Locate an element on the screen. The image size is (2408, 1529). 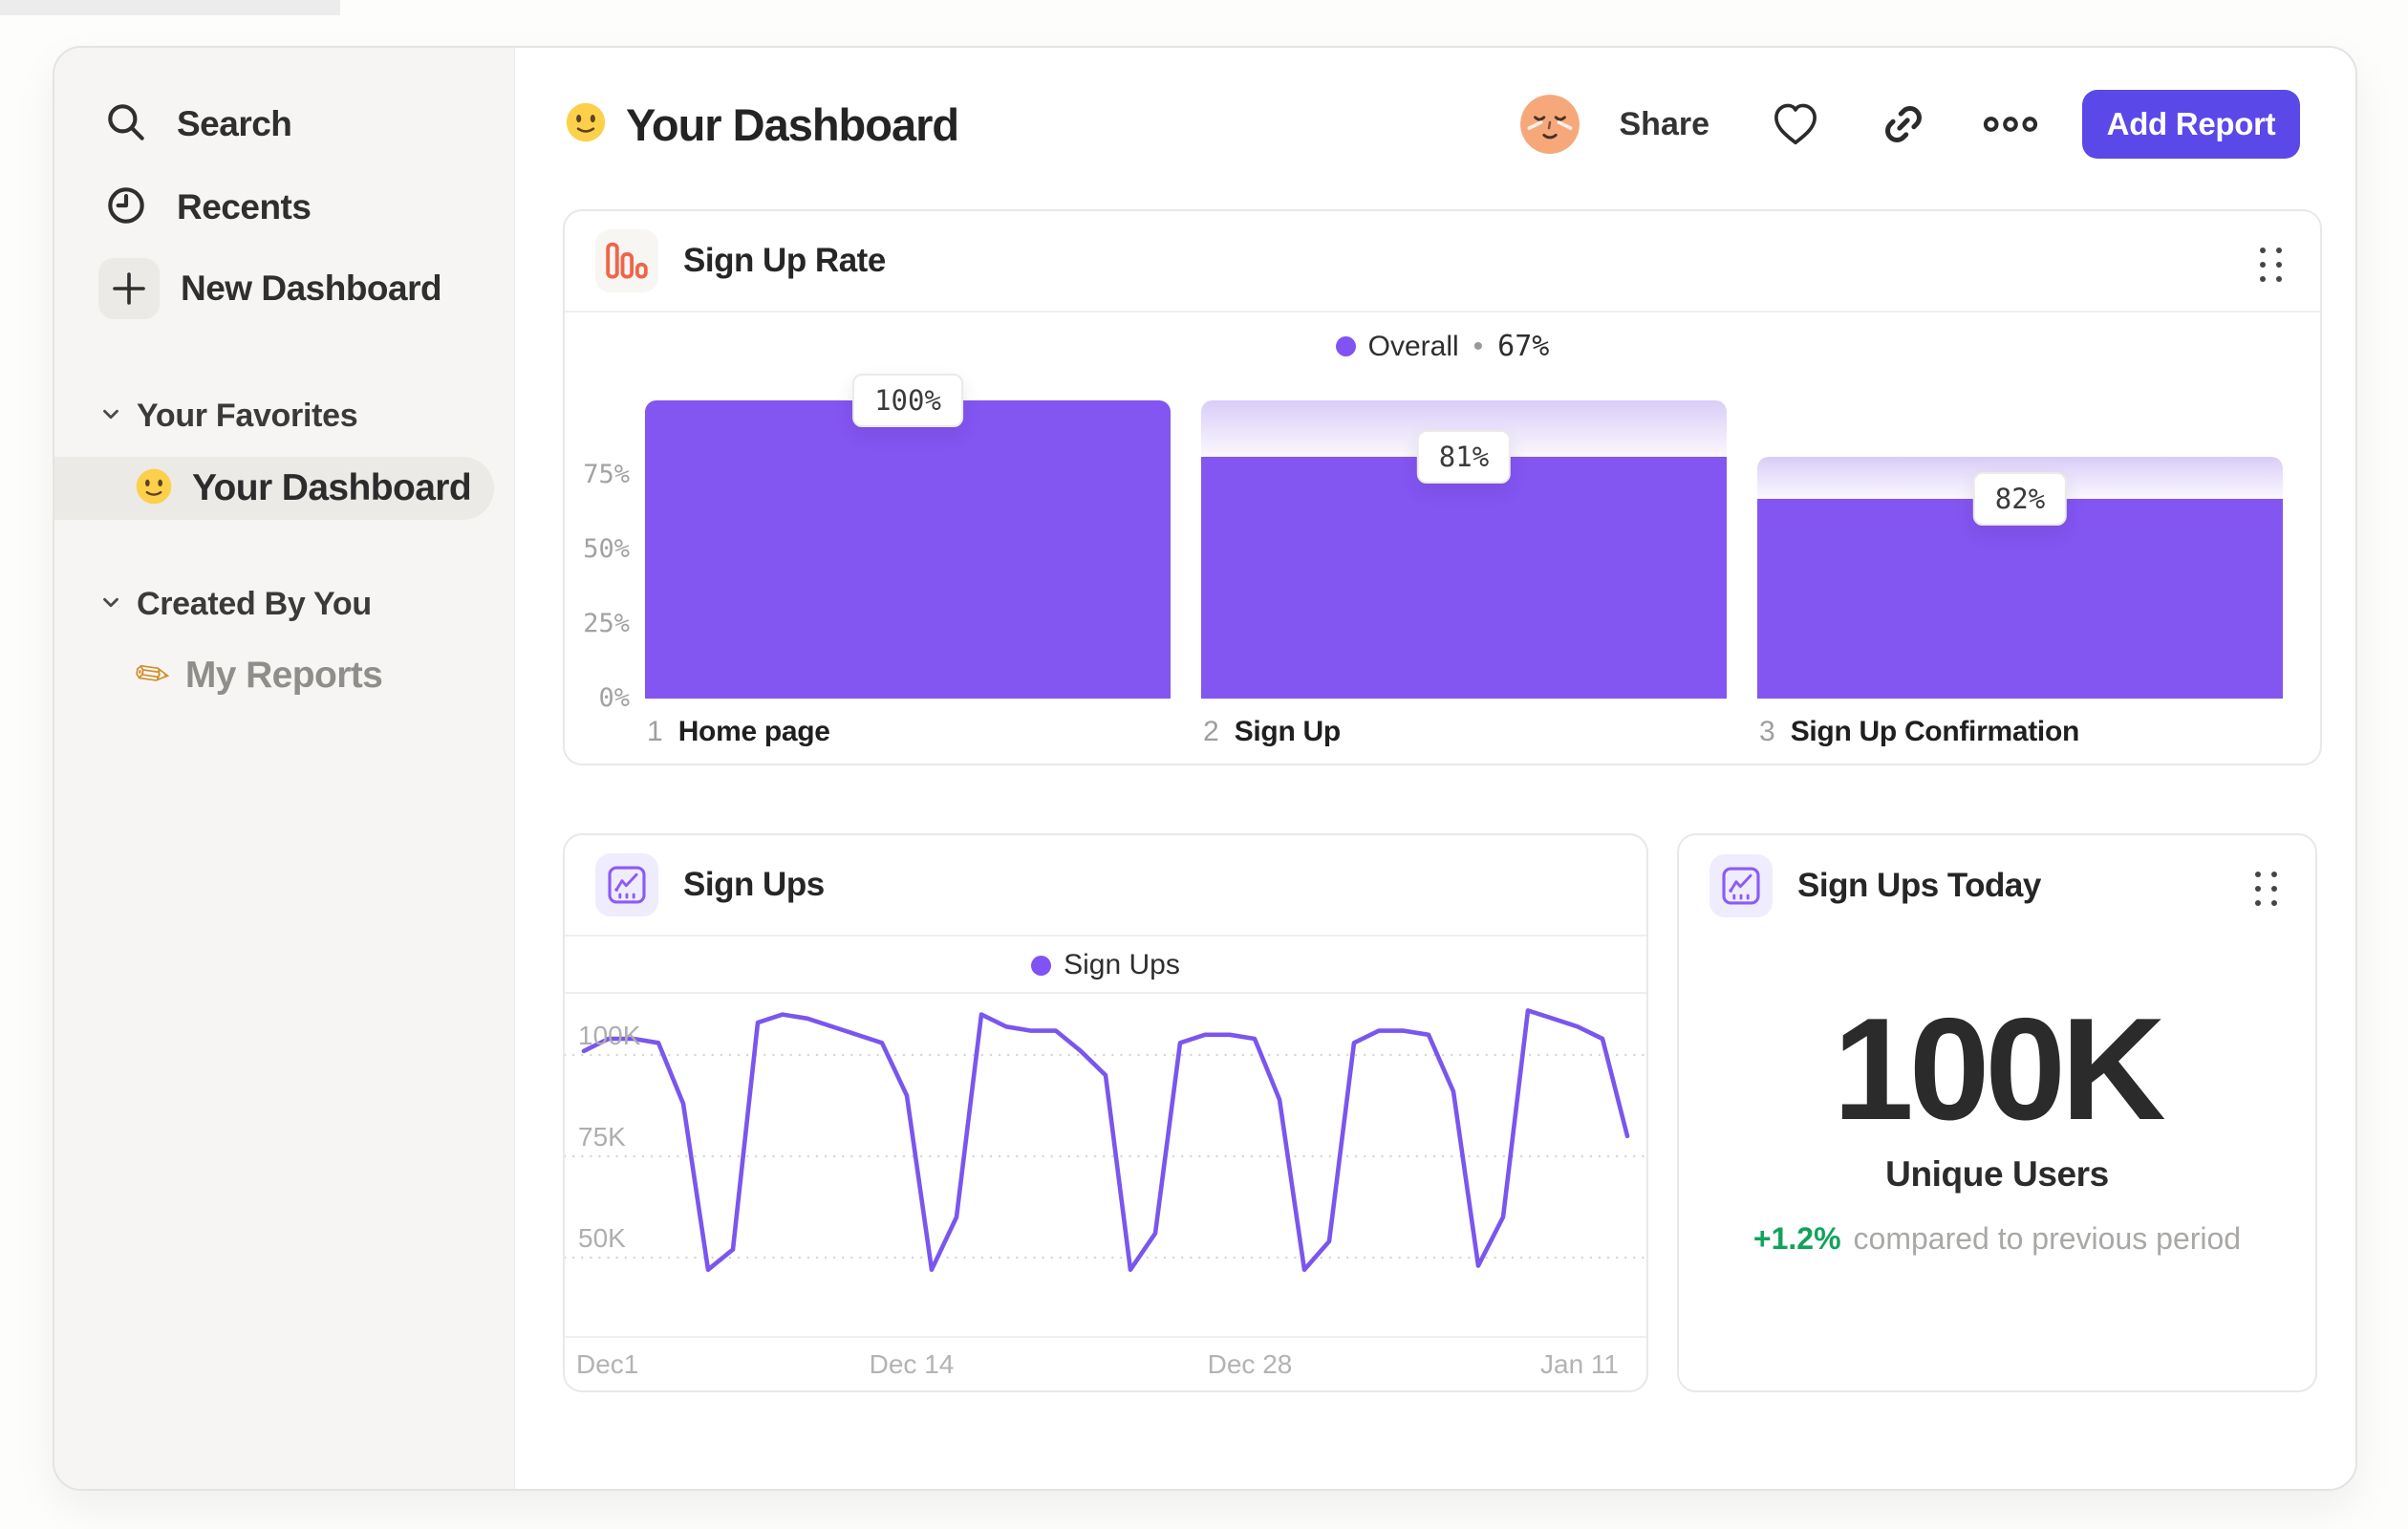
page-title: Your Dashboard is located at coordinates (762, 124).